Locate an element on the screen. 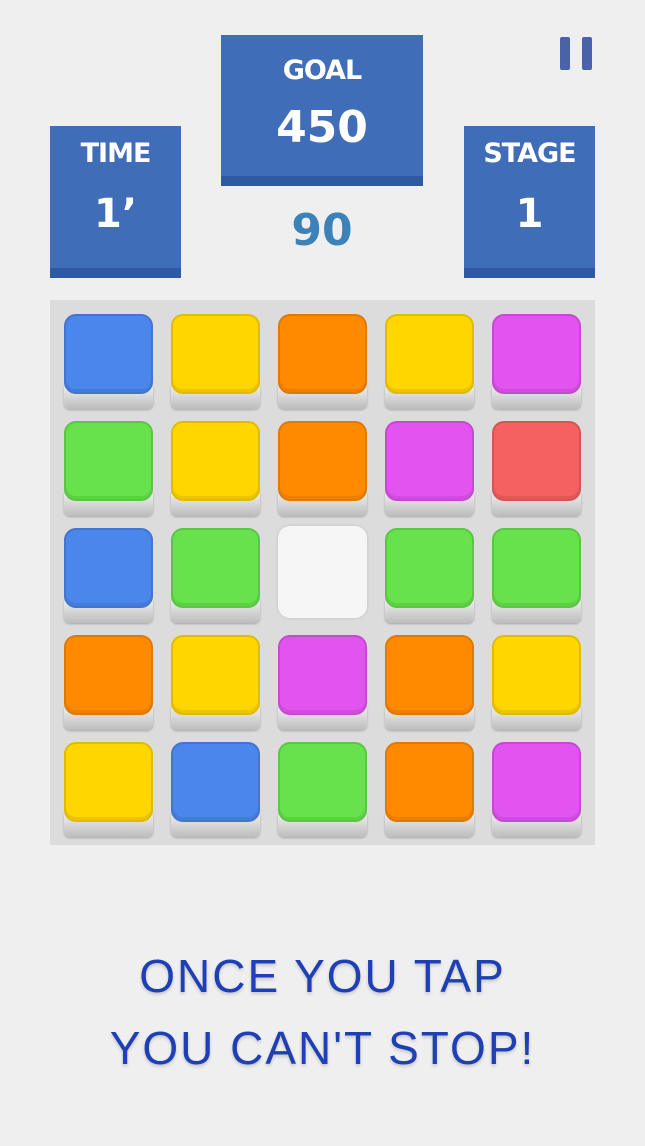 The width and height of the screenshot is (645, 1146). tile-empty is located at coordinates (322, 572).